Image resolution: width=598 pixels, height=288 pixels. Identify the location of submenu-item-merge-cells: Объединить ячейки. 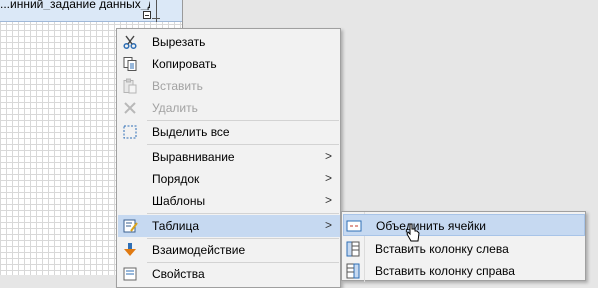
(464, 225).